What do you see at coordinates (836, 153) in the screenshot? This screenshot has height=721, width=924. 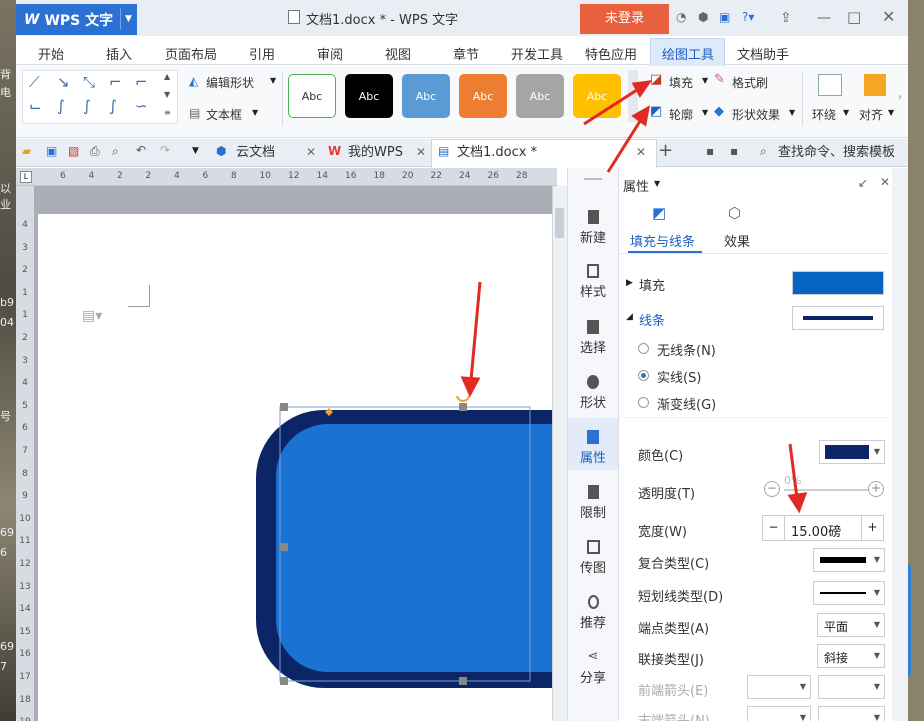 I see `search-commands-input: 查找命令、搜索模板` at bounding box center [836, 153].